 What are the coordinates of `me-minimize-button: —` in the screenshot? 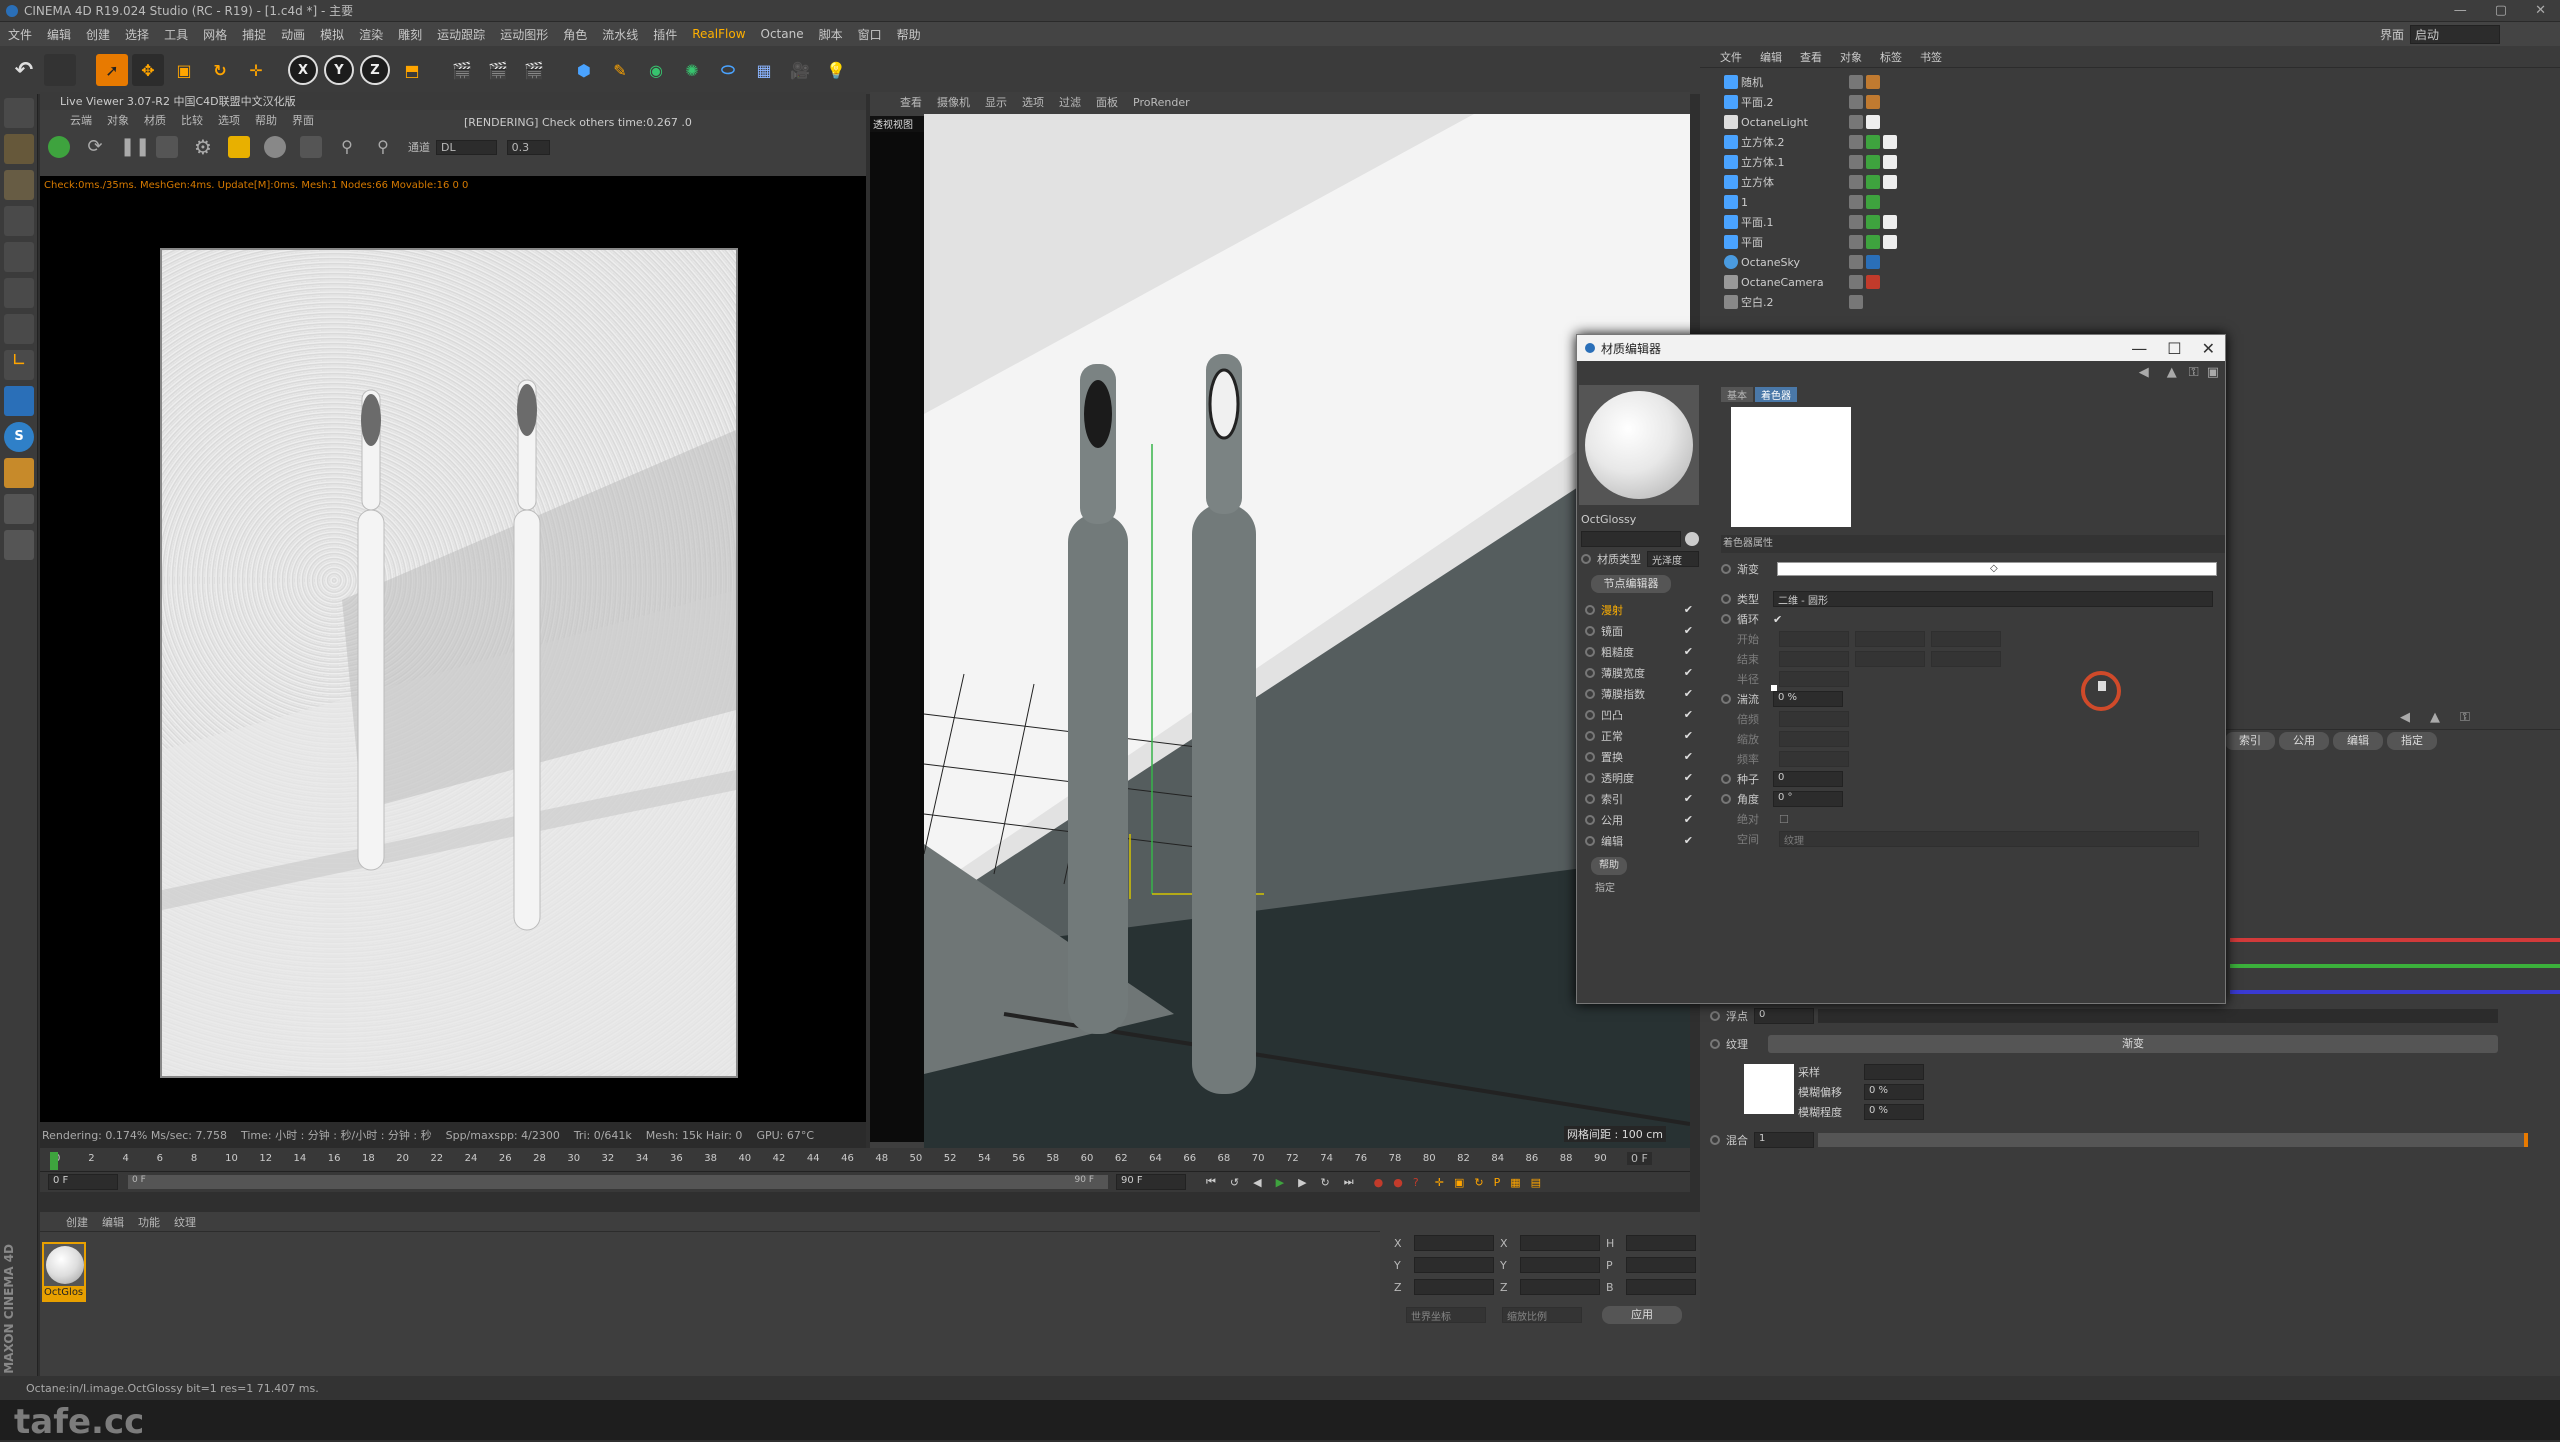 It's located at (2139, 348).